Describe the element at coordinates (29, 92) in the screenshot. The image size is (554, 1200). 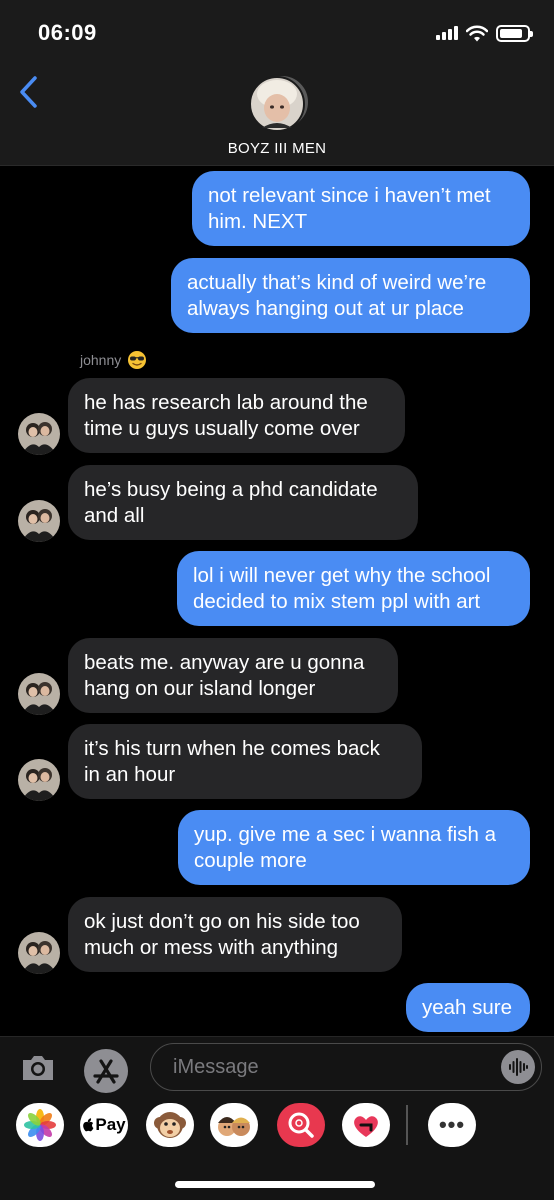
I see `back-chevron-icon` at that location.